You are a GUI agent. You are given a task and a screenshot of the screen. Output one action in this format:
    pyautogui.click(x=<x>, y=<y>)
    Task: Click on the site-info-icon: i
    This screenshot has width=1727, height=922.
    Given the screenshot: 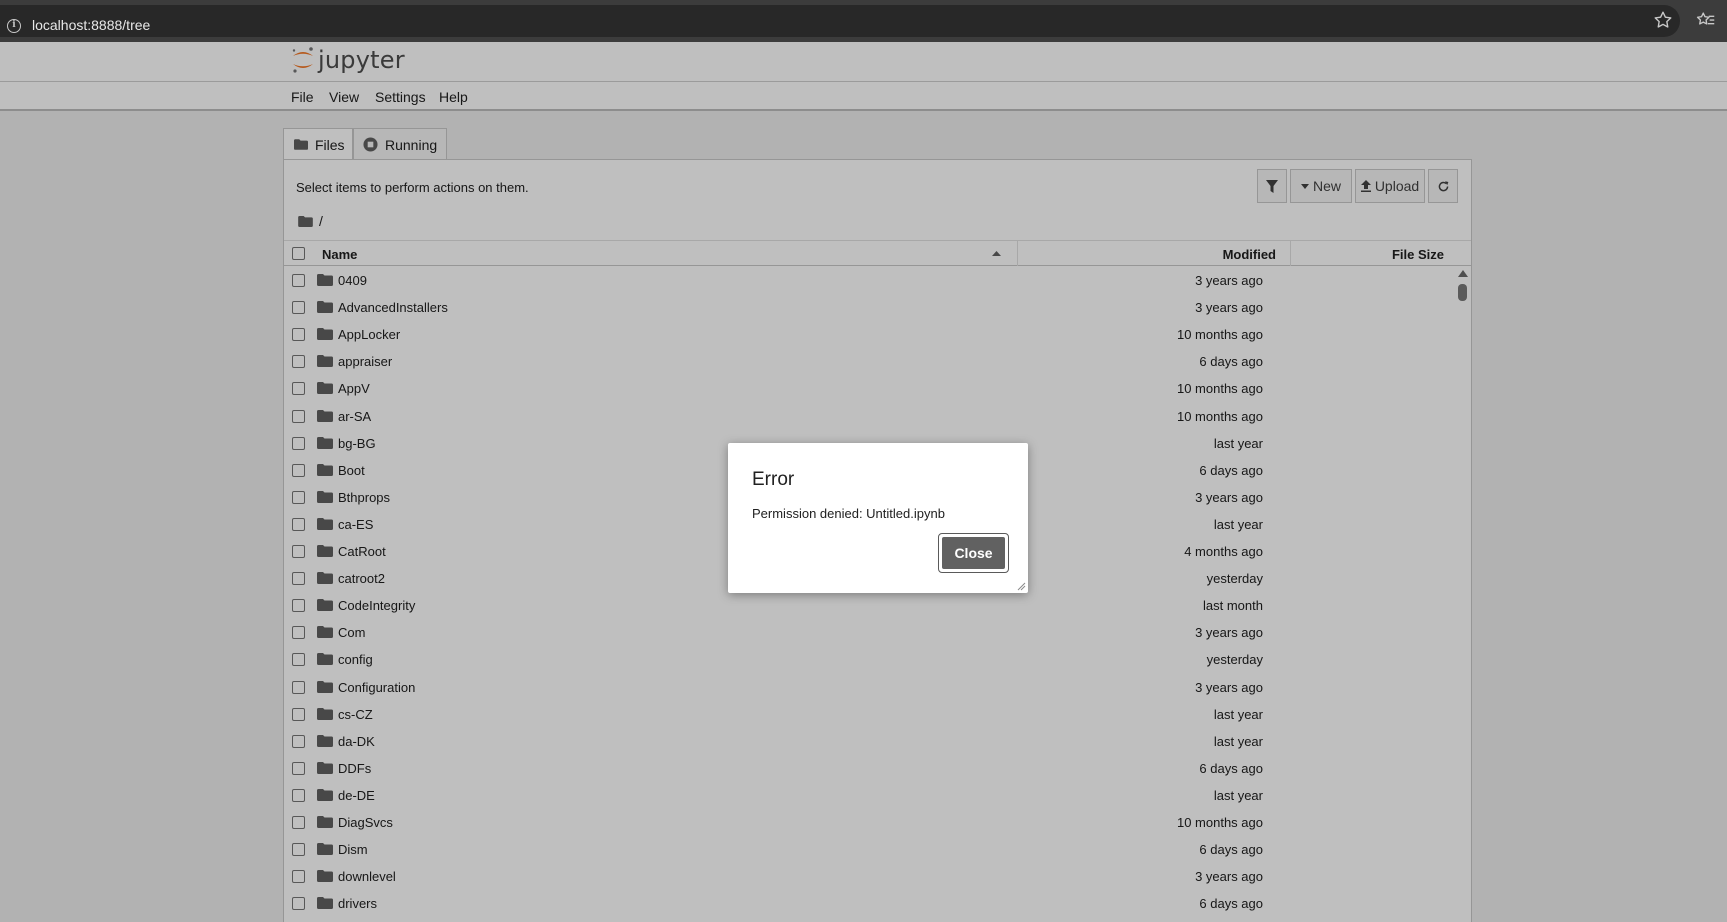 What is the action you would take?
    pyautogui.click(x=14, y=26)
    